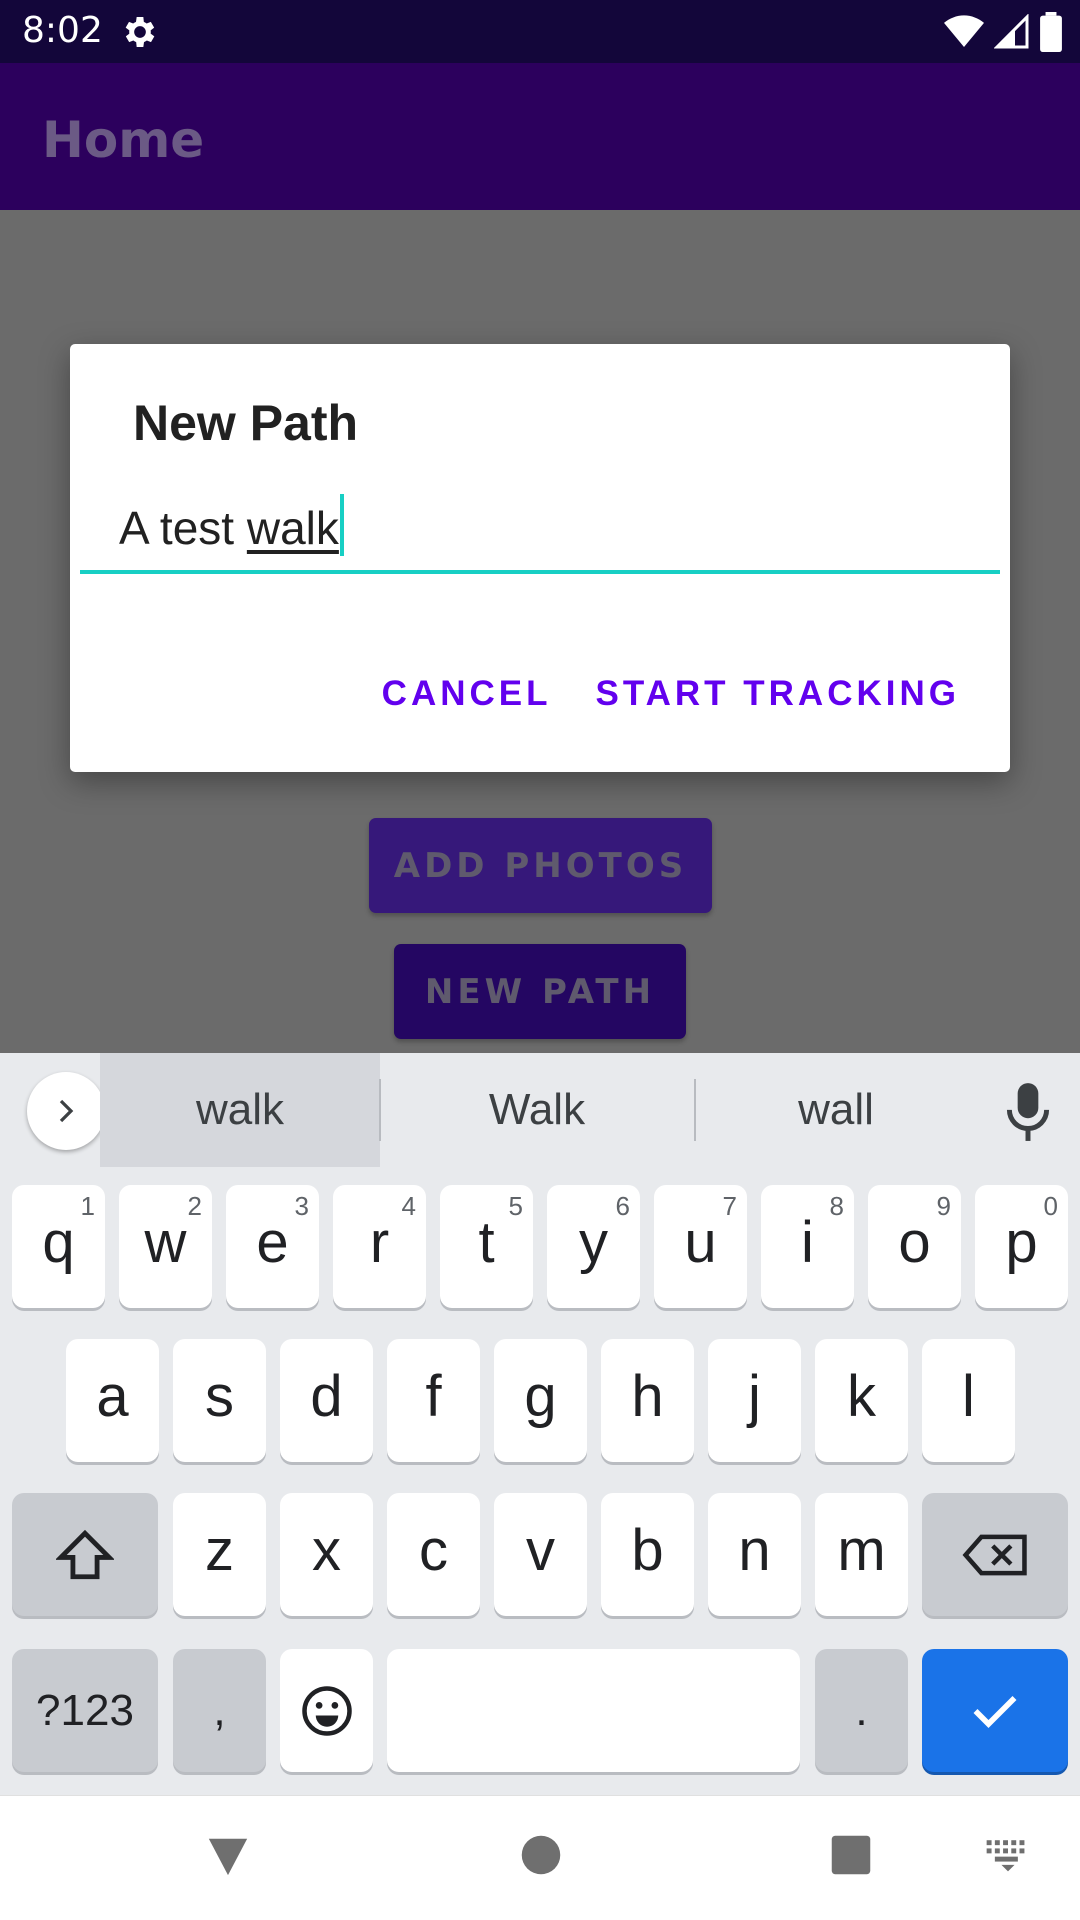  I want to click on suggestion-strip: walk Walk wall, so click(540, 1110).